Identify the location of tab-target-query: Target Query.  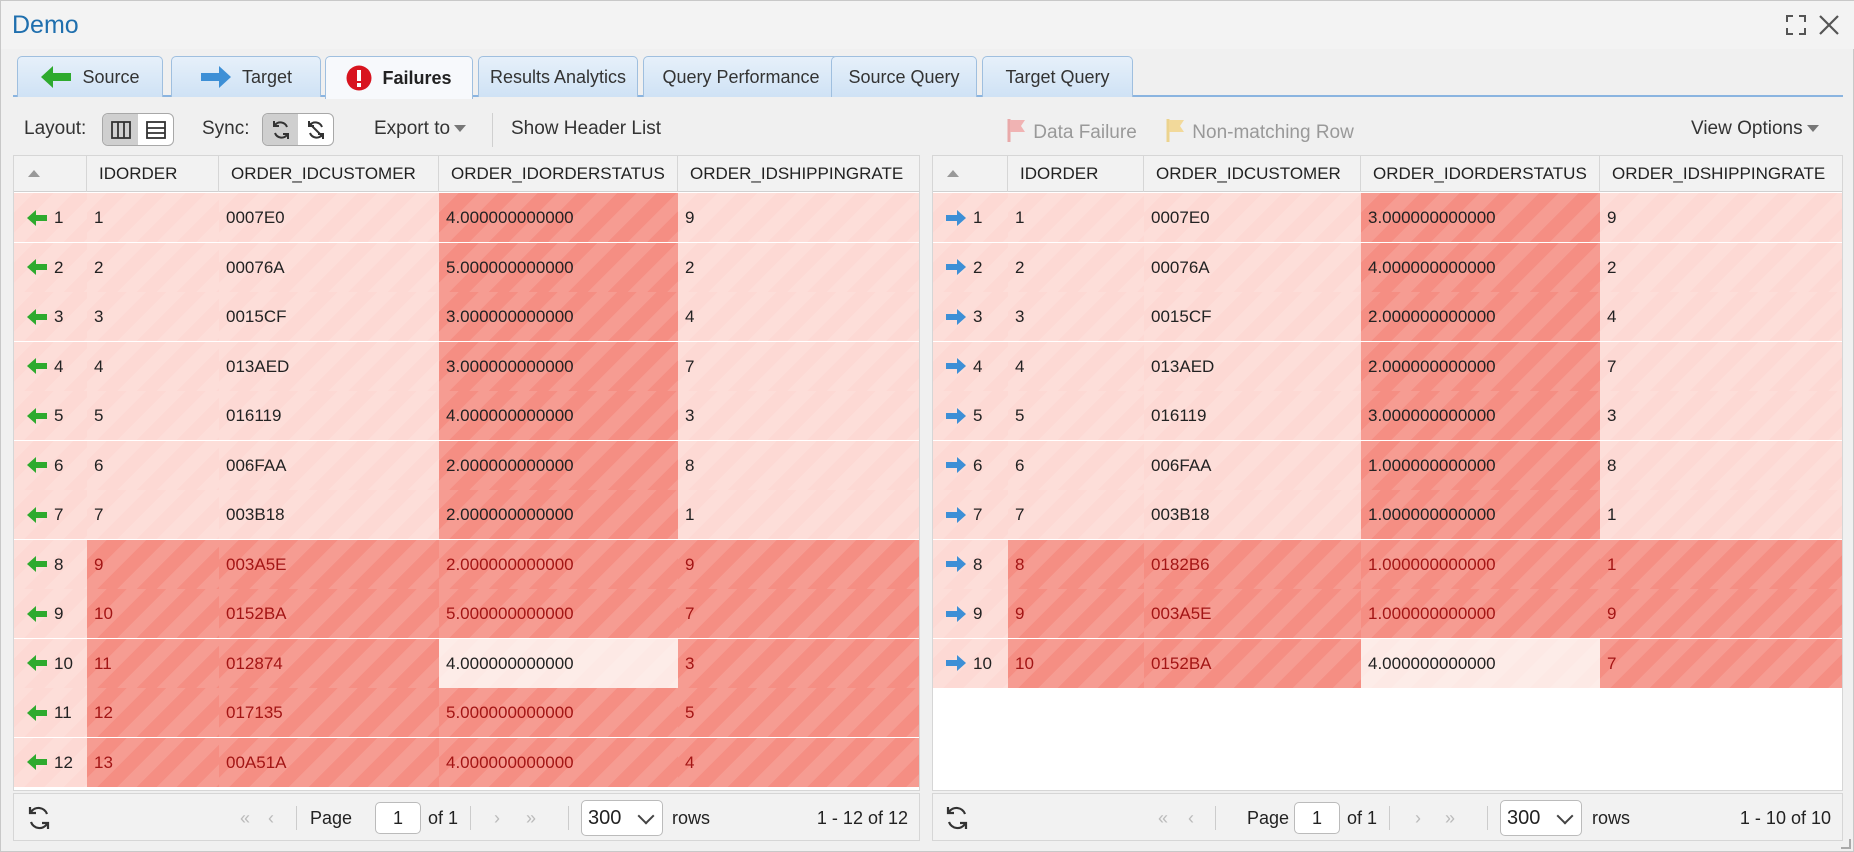
(1057, 76).